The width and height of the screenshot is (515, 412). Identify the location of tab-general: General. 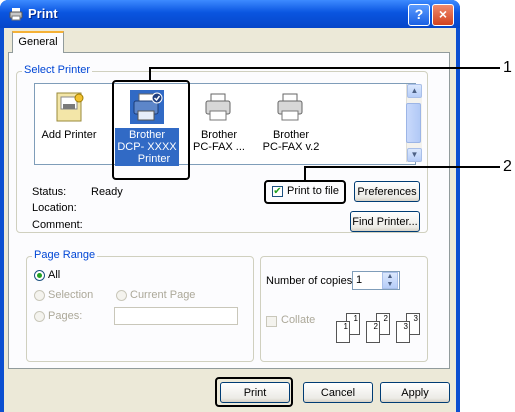
(38, 42).